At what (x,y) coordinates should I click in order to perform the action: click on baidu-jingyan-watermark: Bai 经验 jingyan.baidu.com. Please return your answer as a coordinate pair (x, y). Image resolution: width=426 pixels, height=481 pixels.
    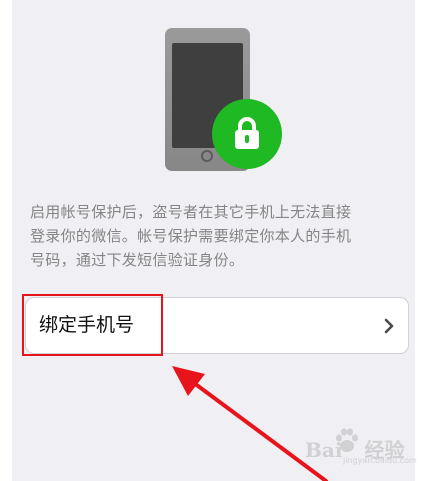
    Looking at the image, I should click on (361, 448).